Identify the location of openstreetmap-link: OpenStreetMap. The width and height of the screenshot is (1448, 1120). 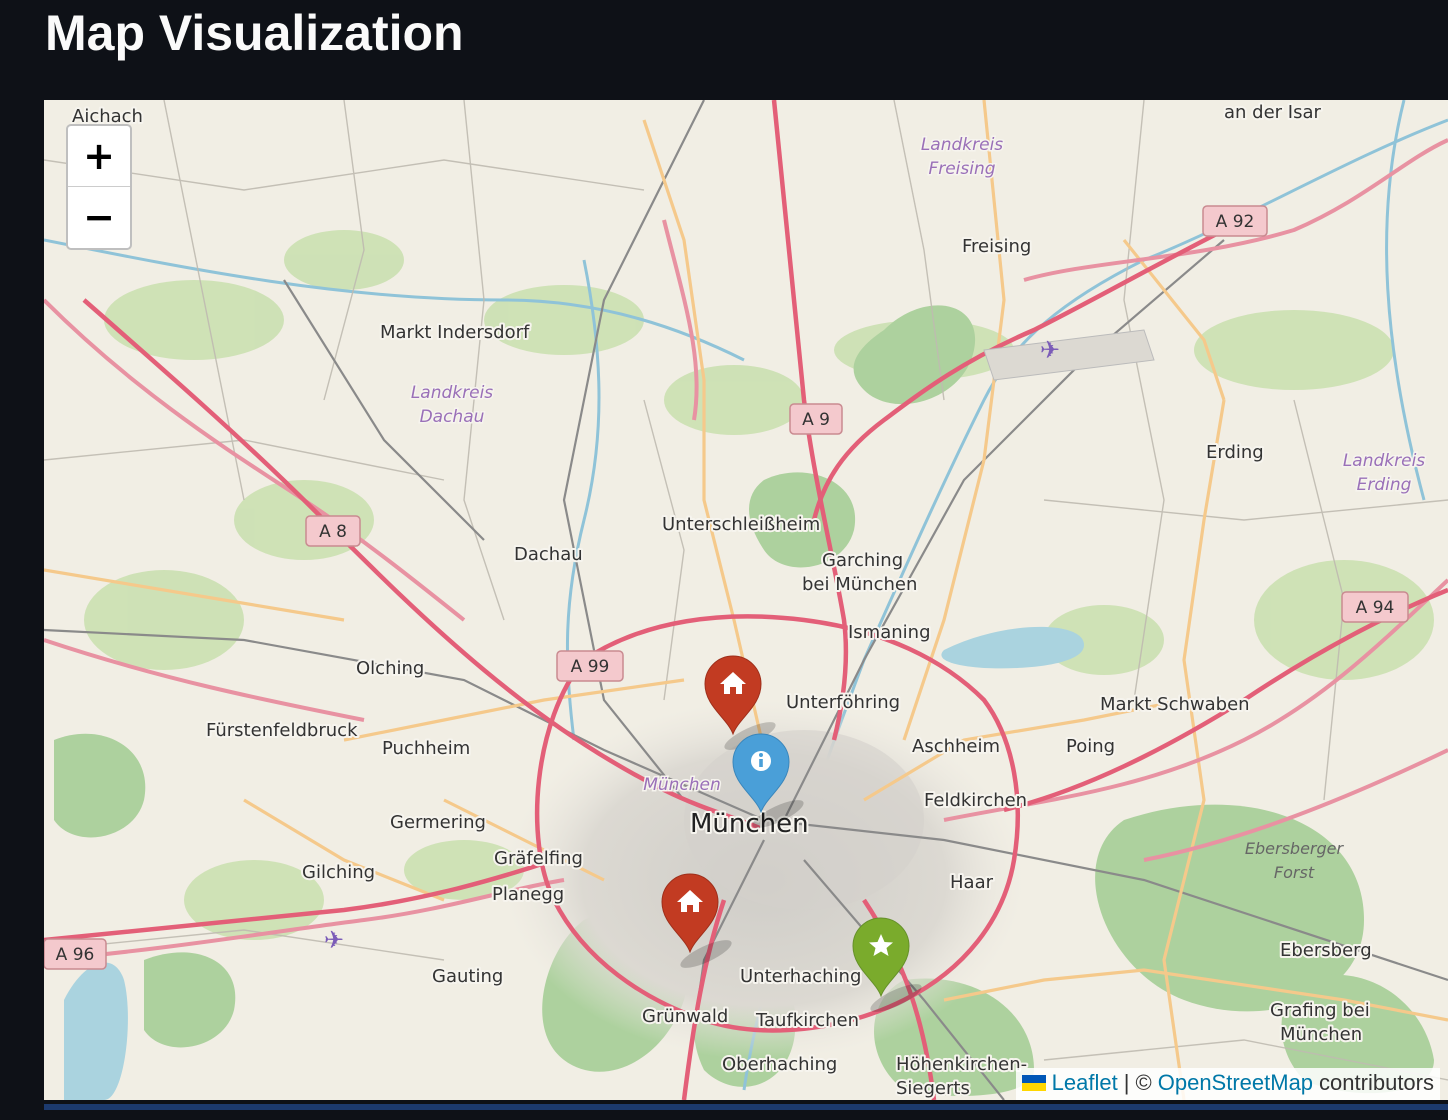
(1235, 1083).